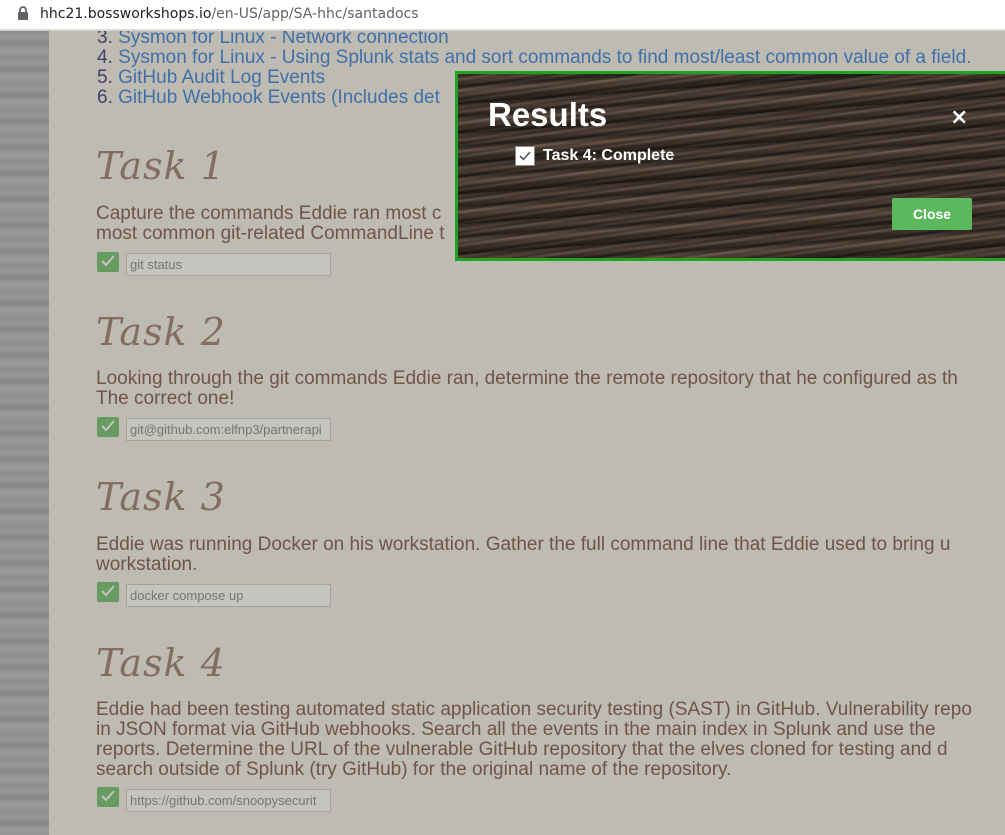 The width and height of the screenshot is (1005, 835). What do you see at coordinates (548, 114) in the screenshot?
I see `modal-title: Results` at bounding box center [548, 114].